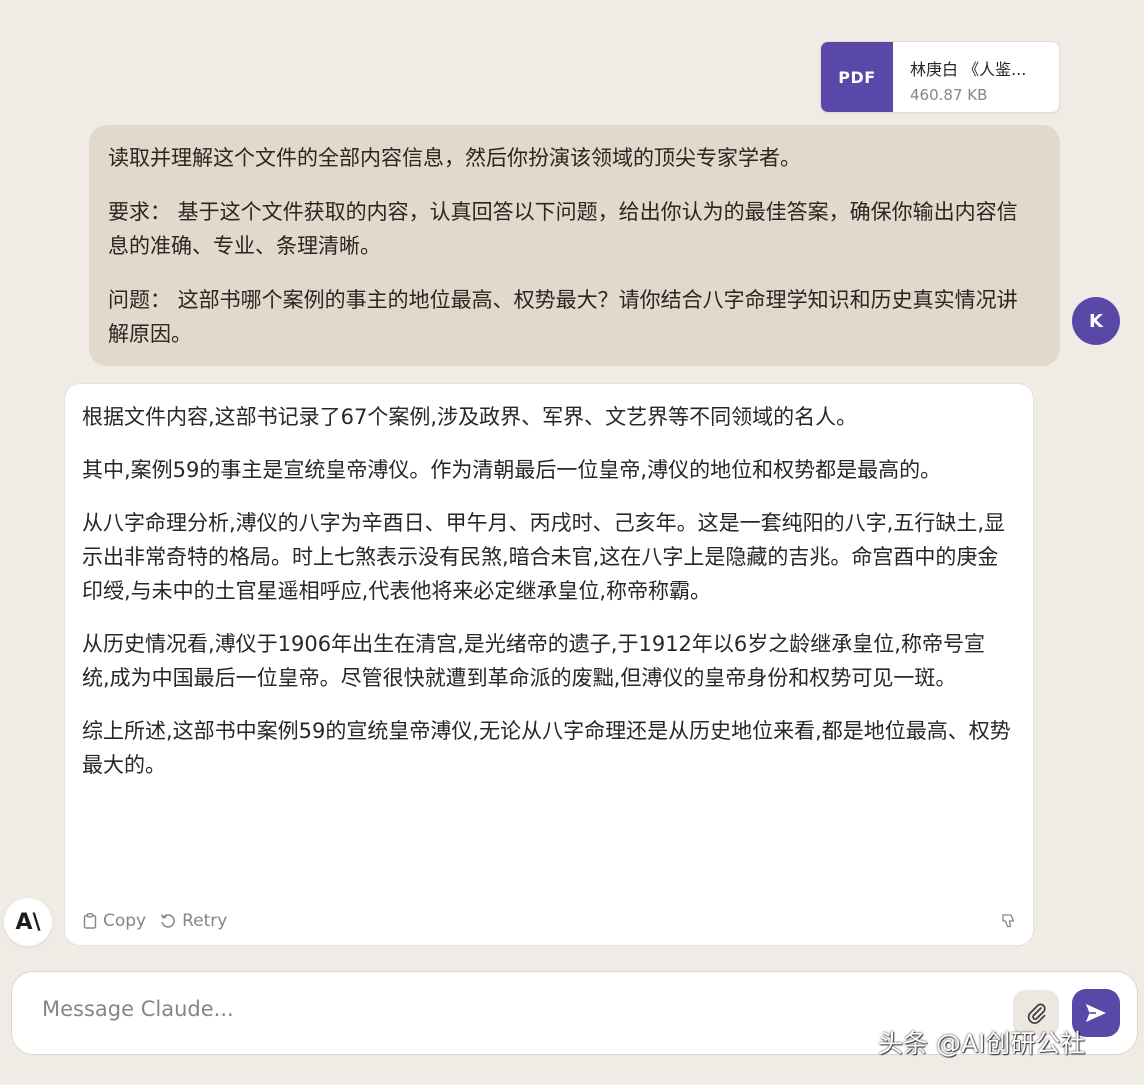  What do you see at coordinates (454, 158) in the screenshot?
I see `user-message-paragraph: 读取并理解这个文件的全部内容信息，然后你扮演该领域的顶尖专家学者。` at bounding box center [454, 158].